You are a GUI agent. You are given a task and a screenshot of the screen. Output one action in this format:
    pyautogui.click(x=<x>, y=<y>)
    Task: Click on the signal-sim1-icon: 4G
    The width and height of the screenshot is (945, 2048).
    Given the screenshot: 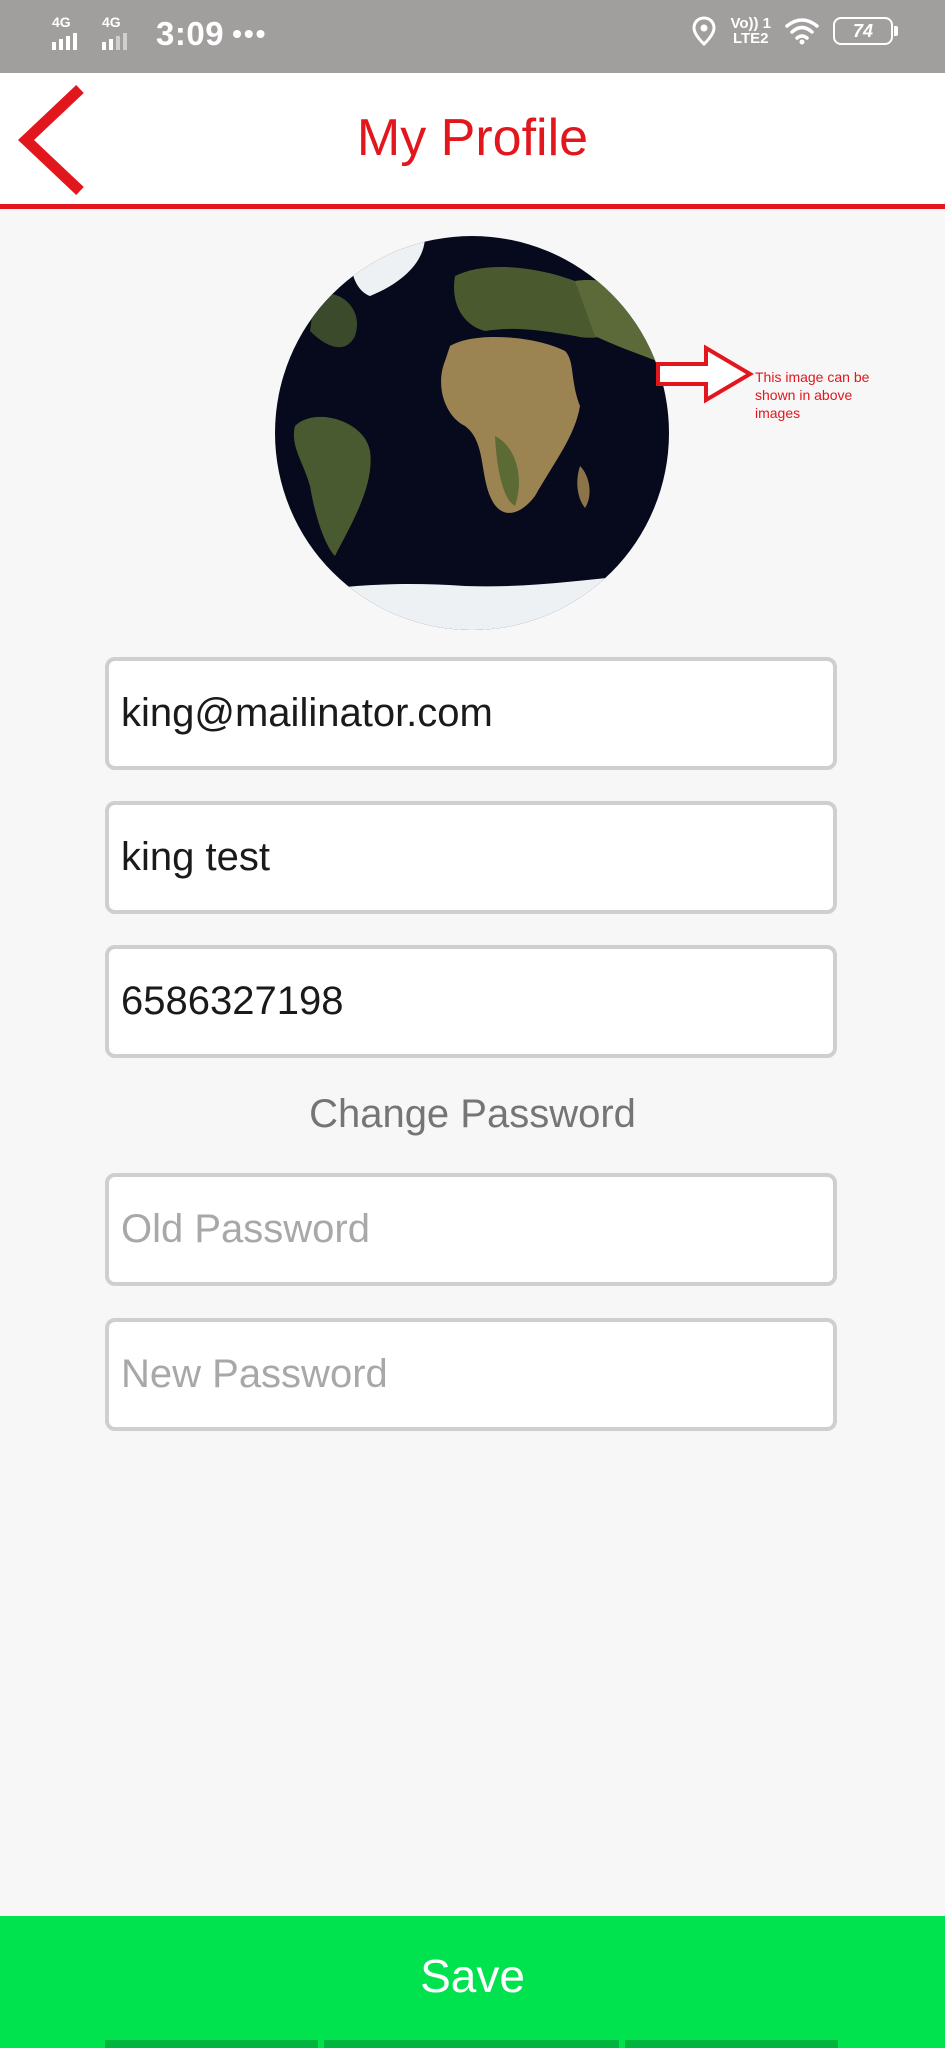 What is the action you would take?
    pyautogui.click(x=73, y=34)
    